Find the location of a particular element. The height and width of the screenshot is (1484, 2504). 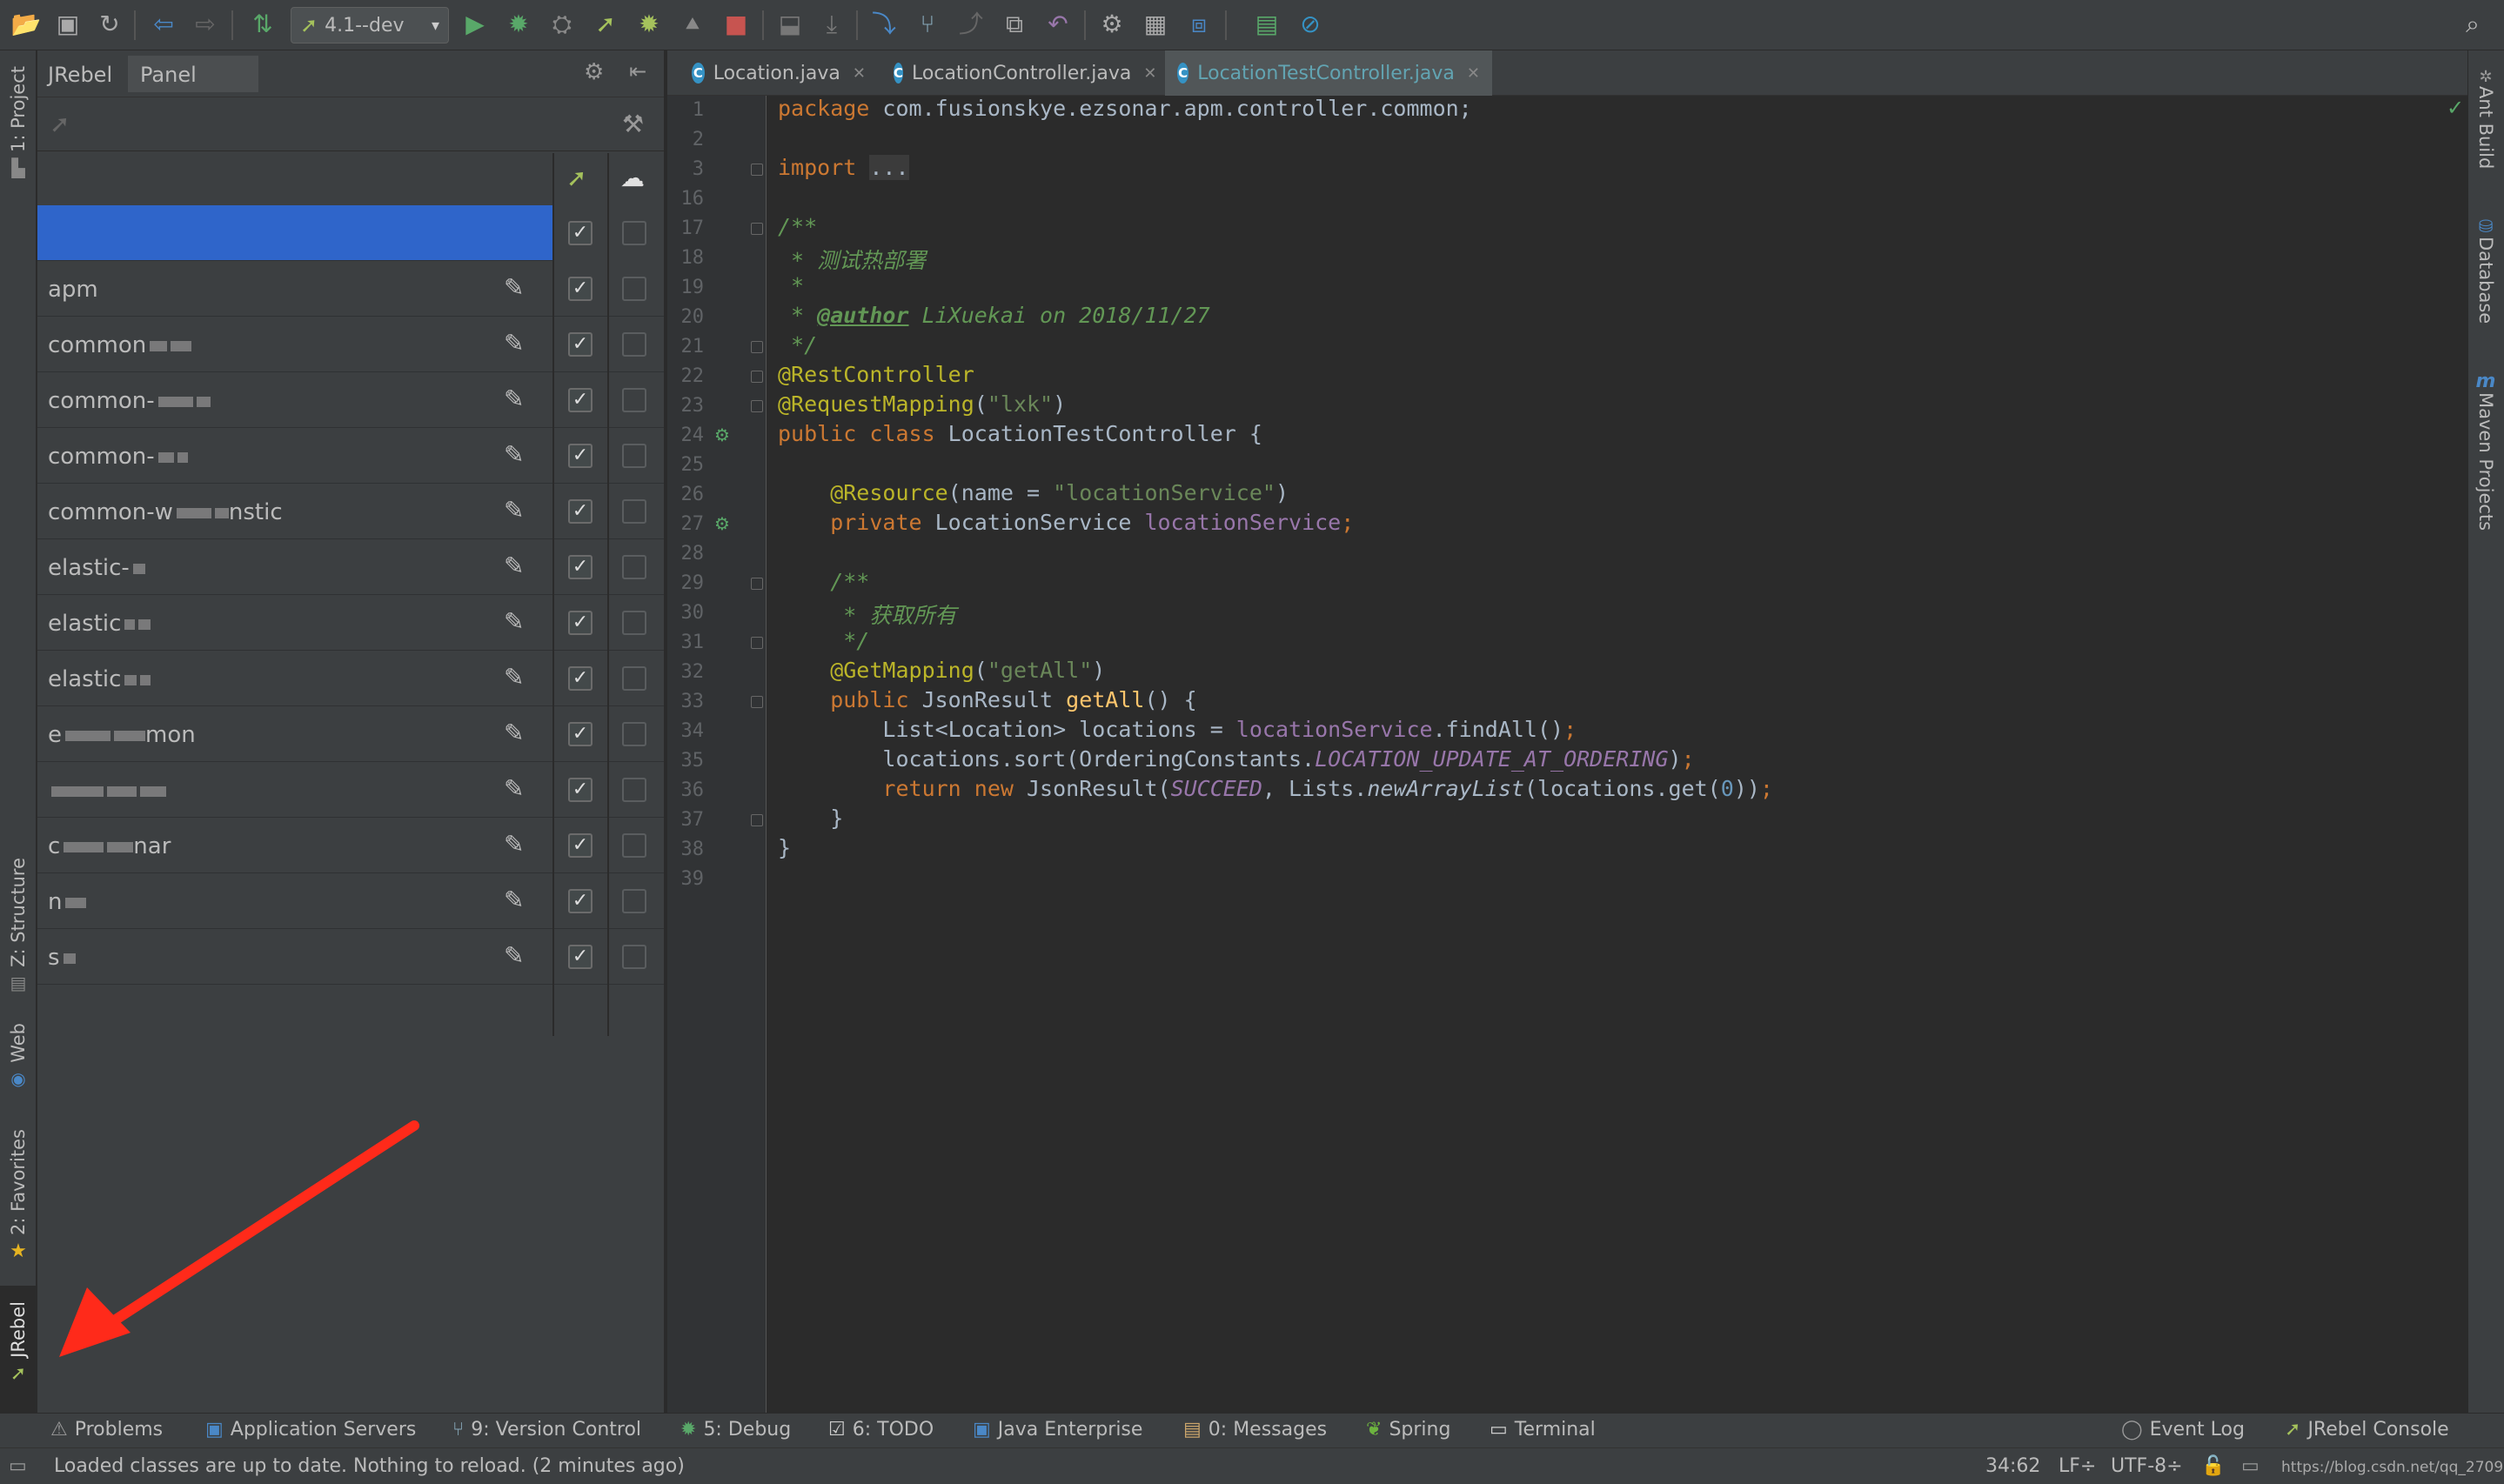

todo-tool-tab: ☑ 6: TODO is located at coordinates (881, 1430).